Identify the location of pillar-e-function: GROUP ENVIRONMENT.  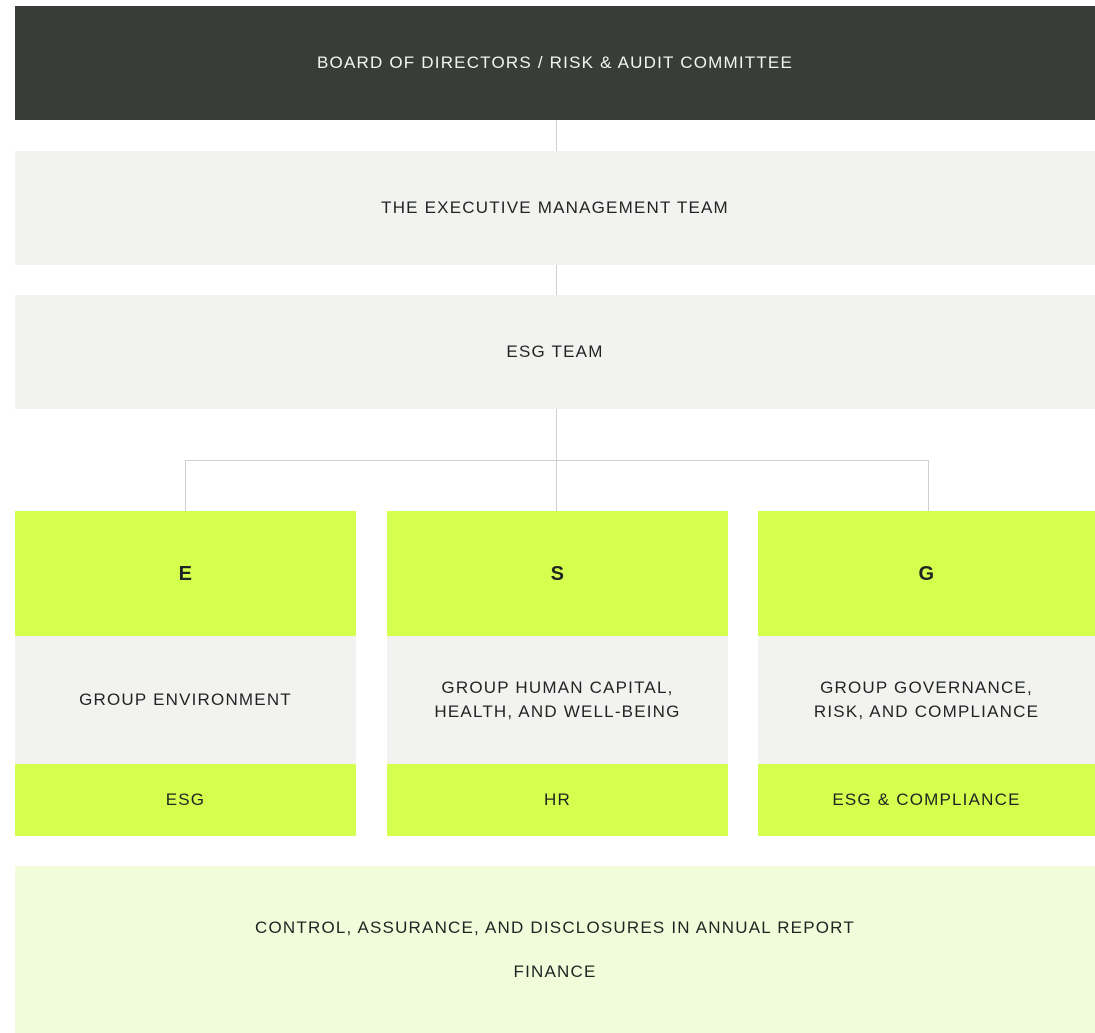
(185, 699).